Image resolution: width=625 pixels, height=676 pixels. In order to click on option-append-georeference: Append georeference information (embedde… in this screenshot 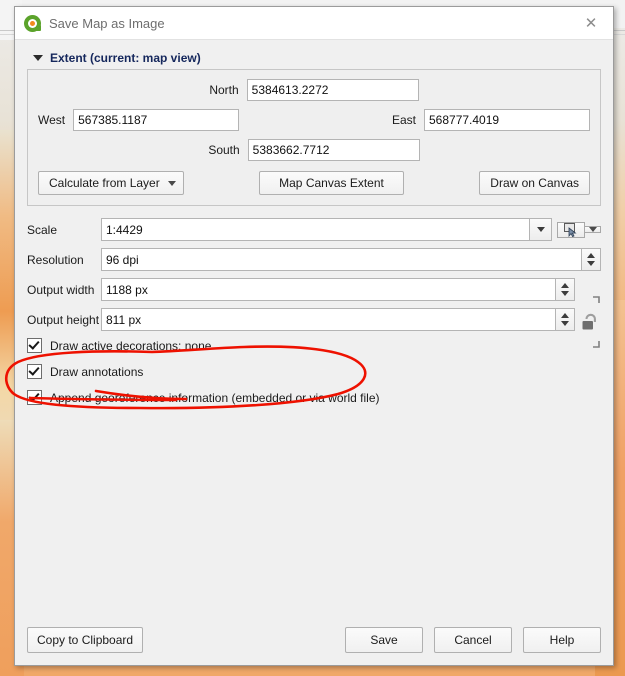, I will do `click(314, 397)`.